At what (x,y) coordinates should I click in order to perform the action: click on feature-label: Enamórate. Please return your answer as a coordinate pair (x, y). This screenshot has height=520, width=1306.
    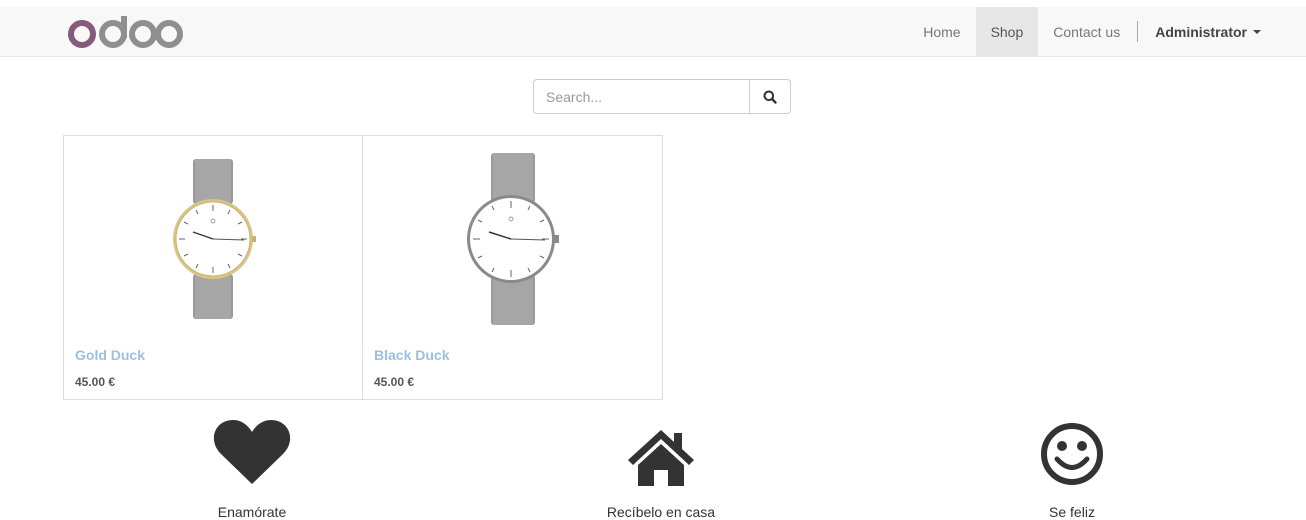
    Looking at the image, I should click on (252, 512).